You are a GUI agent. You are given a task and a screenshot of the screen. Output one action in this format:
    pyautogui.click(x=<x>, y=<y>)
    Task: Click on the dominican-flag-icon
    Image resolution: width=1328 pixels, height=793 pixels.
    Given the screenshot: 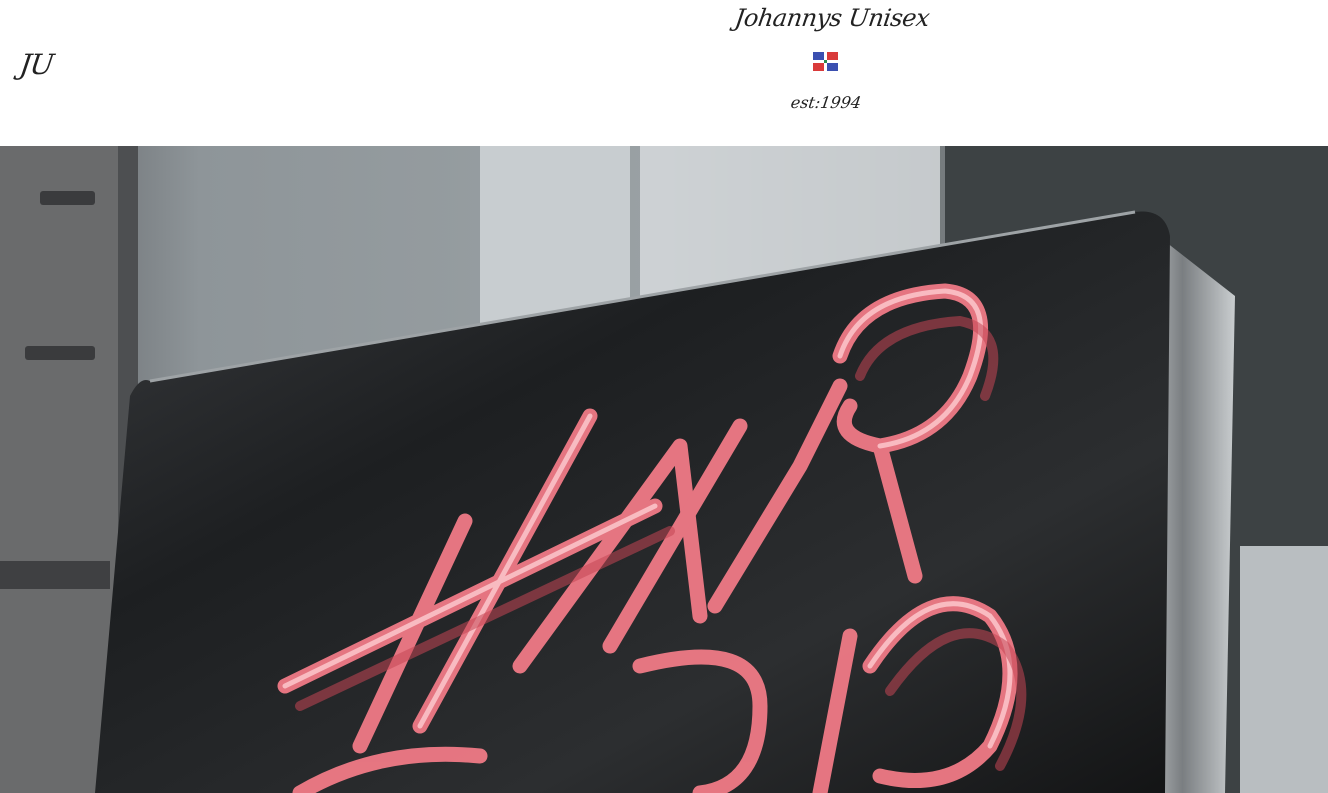 What is the action you would take?
    pyautogui.click(x=825, y=61)
    